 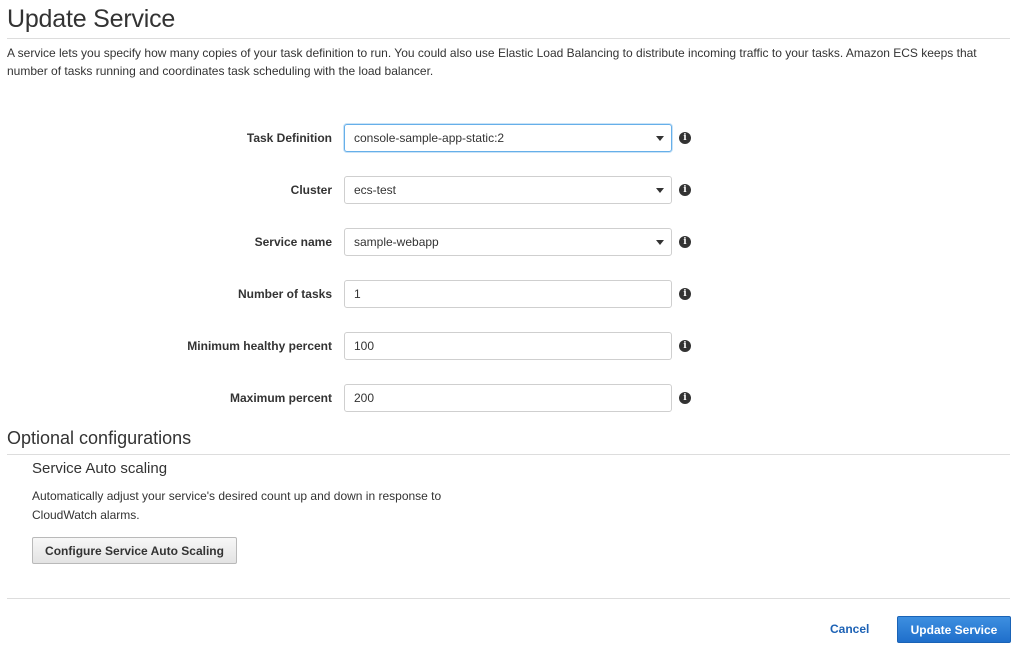 What do you see at coordinates (134, 550) in the screenshot?
I see `configure-auto-scaling-button: Configure Service Auto Scaling` at bounding box center [134, 550].